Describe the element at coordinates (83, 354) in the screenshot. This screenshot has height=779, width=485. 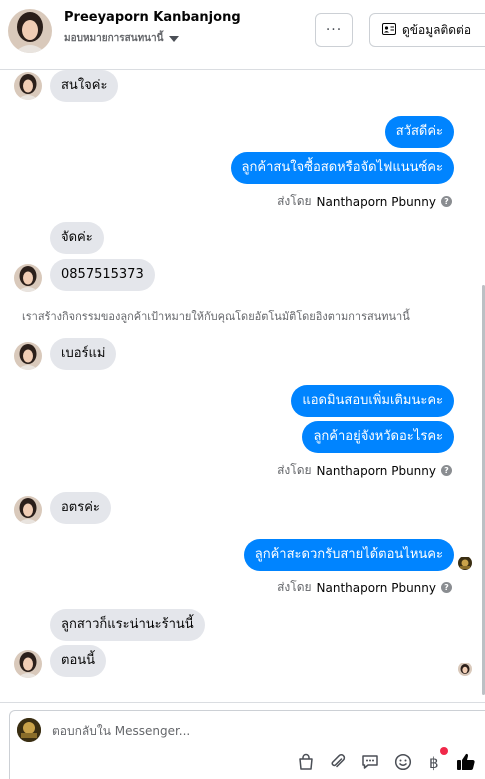
I see `incoming-message: เบอร์แม่` at that location.